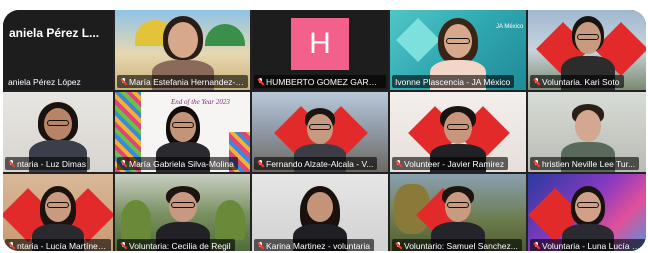 The width and height of the screenshot is (648, 253). I want to click on participant-tile: Voluntaria: Cecilia de Regil, so click(182, 212).